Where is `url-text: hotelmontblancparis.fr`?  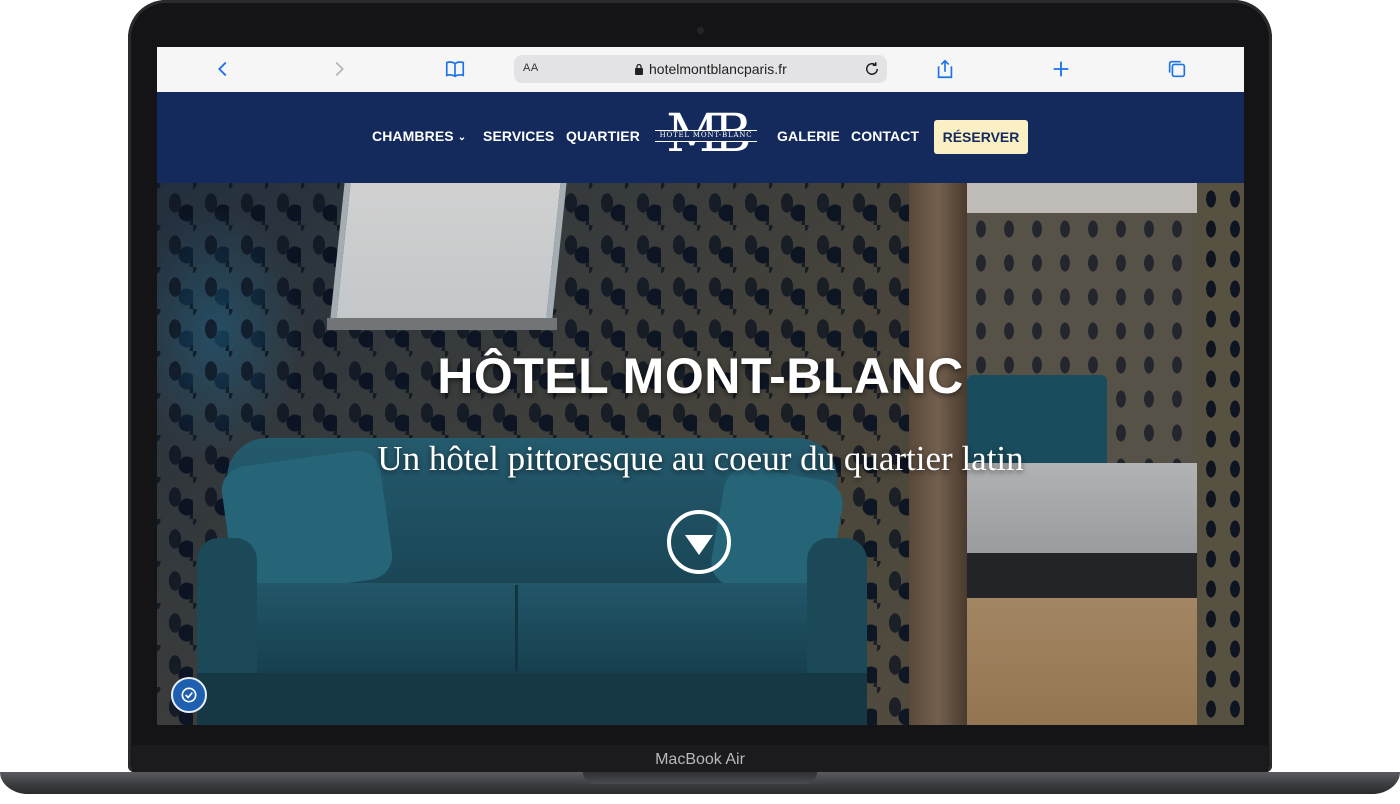 url-text: hotelmontblancparis.fr is located at coordinates (718, 69).